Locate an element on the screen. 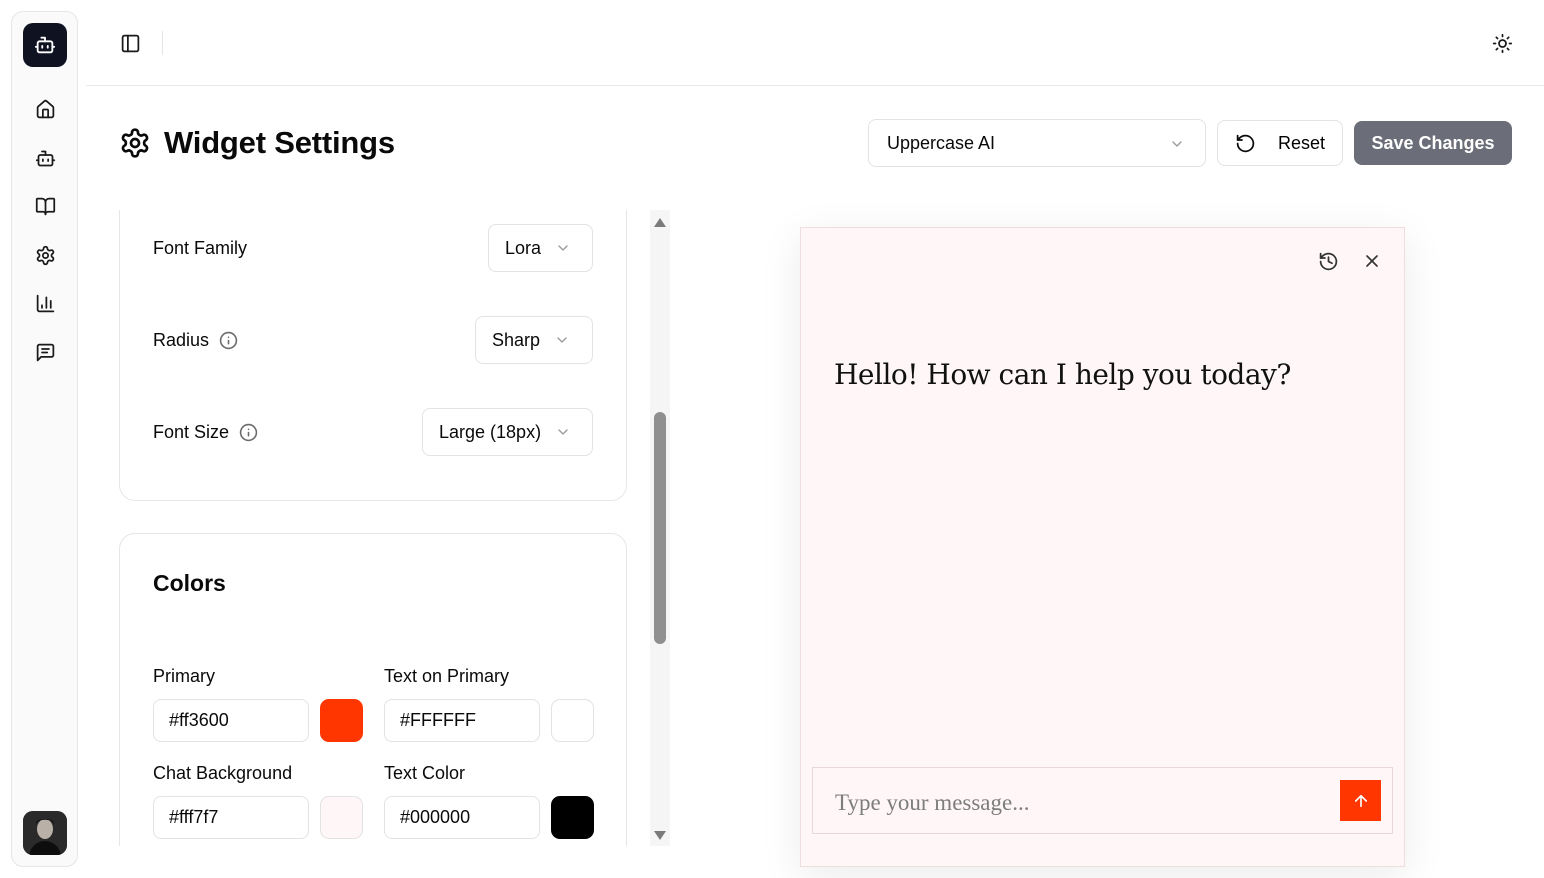  chat-background-swatch is located at coordinates (341, 817).